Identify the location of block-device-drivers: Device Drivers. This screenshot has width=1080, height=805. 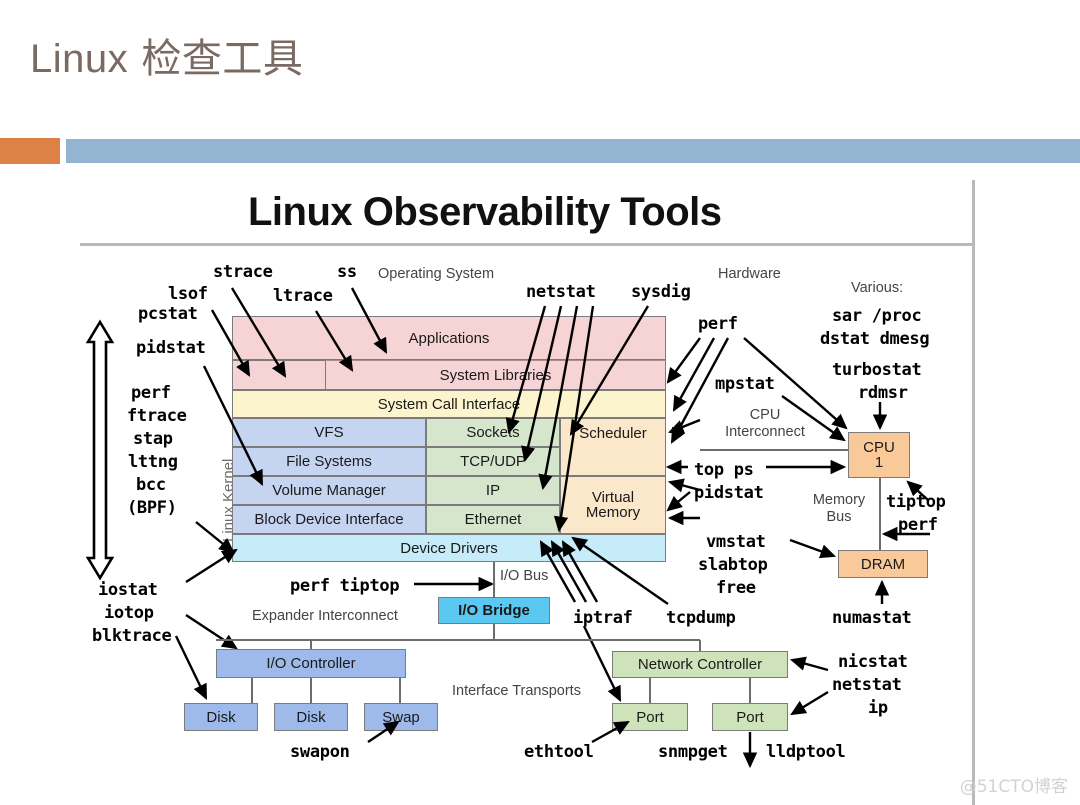
(449, 548).